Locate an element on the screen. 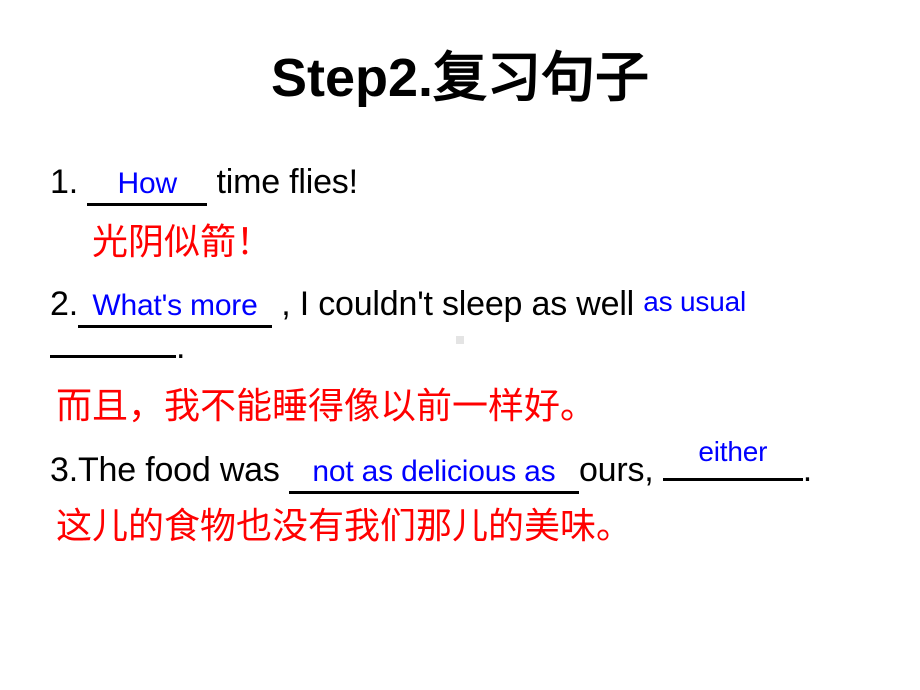 Image resolution: width=920 pixels, height=690 pixels. exercise-1-translation: 光阴似箭！ is located at coordinates (182, 242).